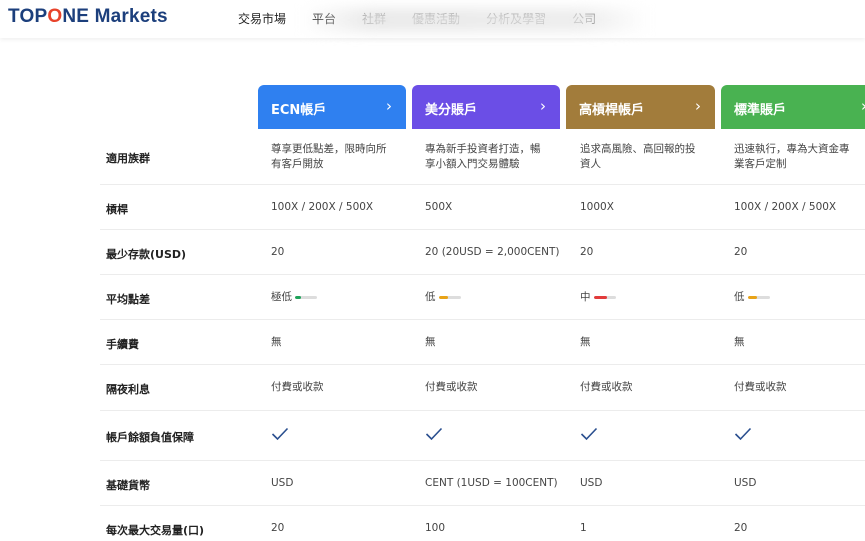 This screenshot has height=541, width=865. I want to click on row-label: 槓桿, so click(117, 209).